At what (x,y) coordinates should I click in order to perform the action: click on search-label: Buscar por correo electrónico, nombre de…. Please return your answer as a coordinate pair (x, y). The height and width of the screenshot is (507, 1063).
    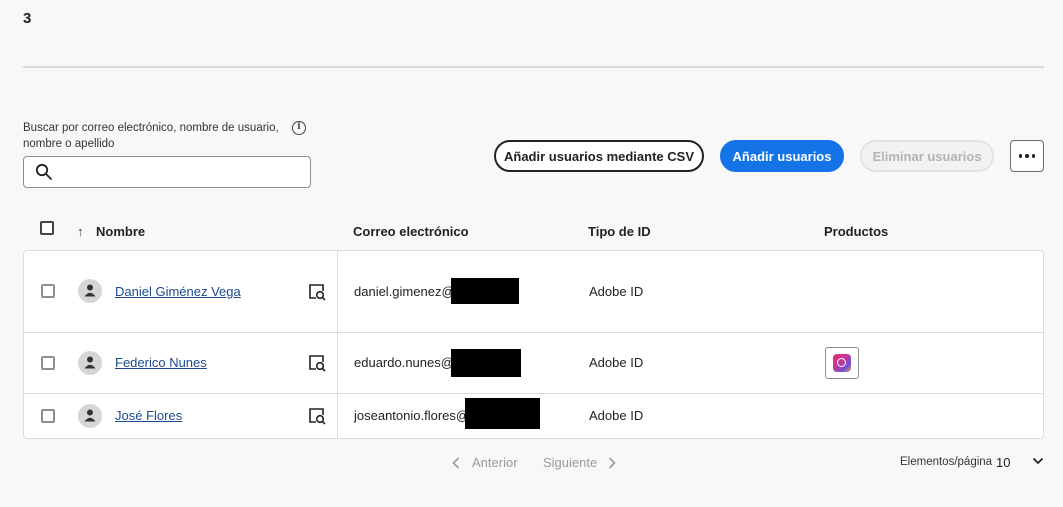
    Looking at the image, I should click on (151, 136).